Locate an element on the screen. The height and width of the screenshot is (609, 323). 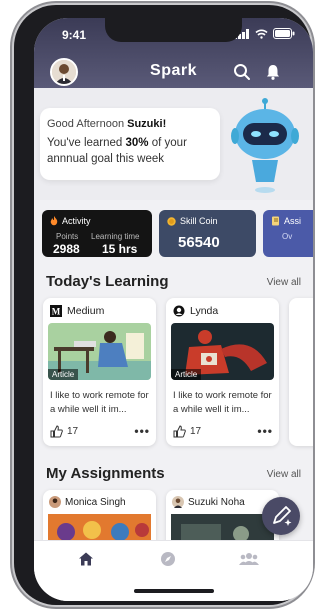
progress-percent: 30% is located at coordinates (137, 143).